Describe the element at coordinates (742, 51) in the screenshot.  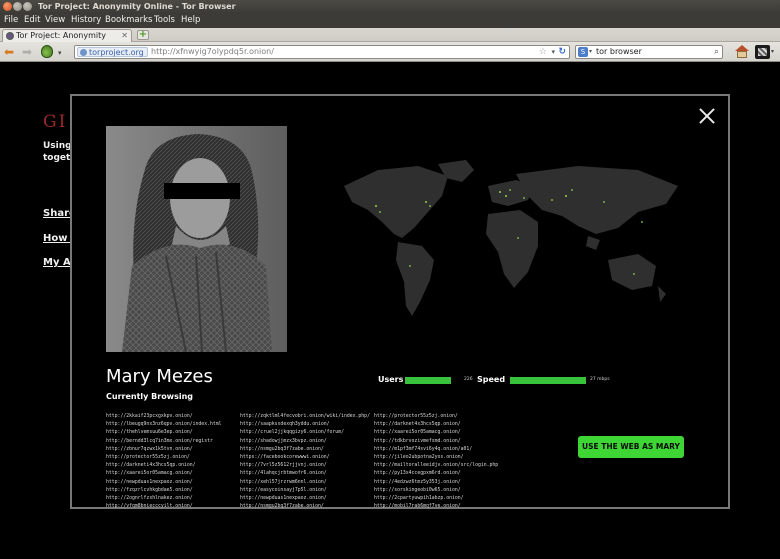
I see `home-icon` at that location.